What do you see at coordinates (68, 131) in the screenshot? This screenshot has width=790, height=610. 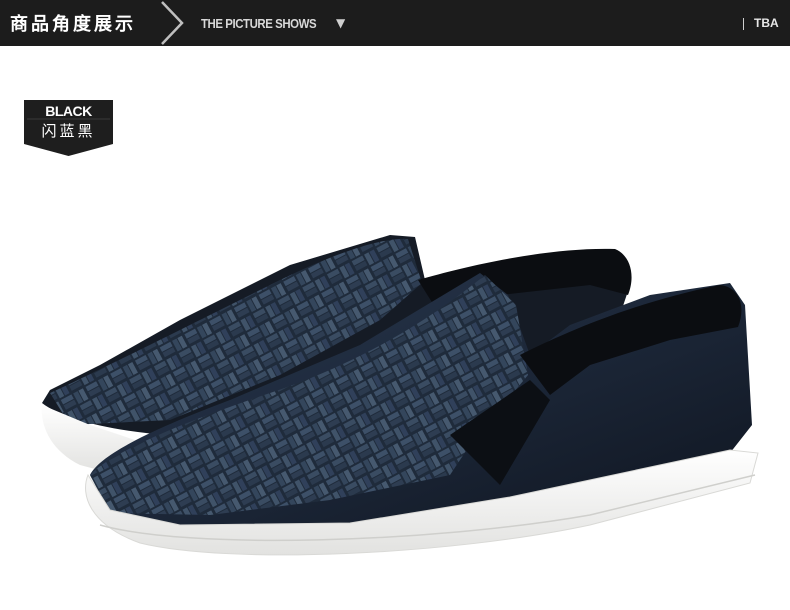 I see `color-name-chinese: 闪蓝黑` at bounding box center [68, 131].